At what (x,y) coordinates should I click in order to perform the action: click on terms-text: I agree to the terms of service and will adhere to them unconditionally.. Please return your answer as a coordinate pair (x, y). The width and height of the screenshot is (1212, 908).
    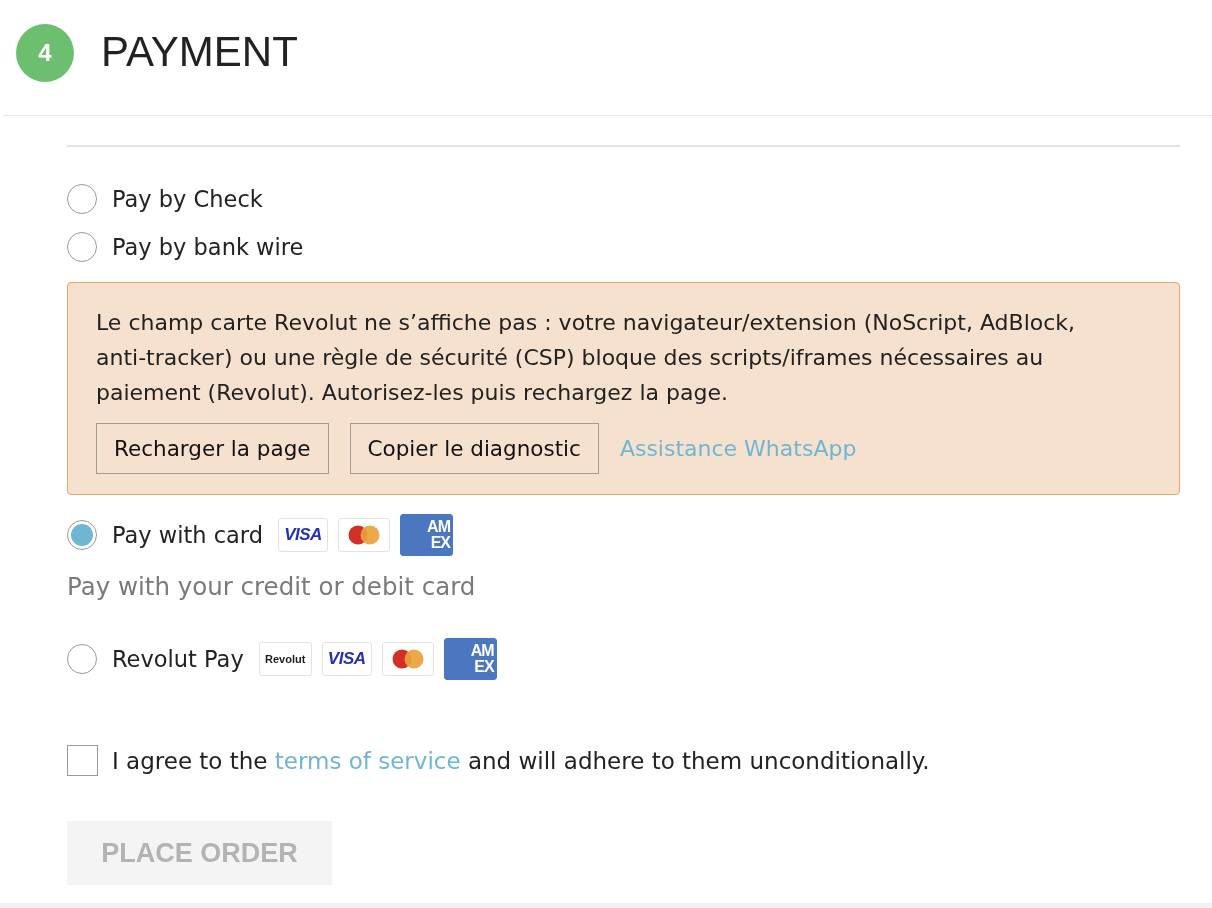
    Looking at the image, I should click on (521, 760).